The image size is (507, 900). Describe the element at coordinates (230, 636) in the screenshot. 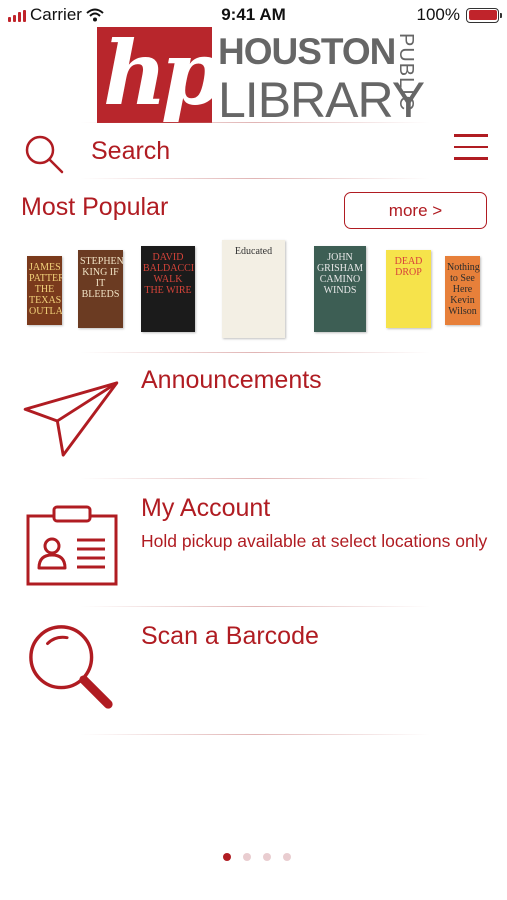

I see `scan-barcode-title: Scan a Barcode` at that location.